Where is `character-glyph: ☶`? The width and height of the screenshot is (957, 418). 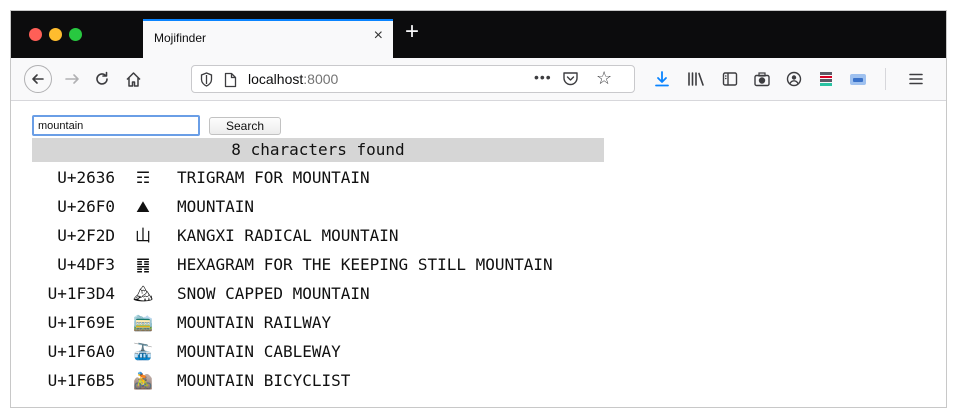
character-glyph: ☶ is located at coordinates (143, 177).